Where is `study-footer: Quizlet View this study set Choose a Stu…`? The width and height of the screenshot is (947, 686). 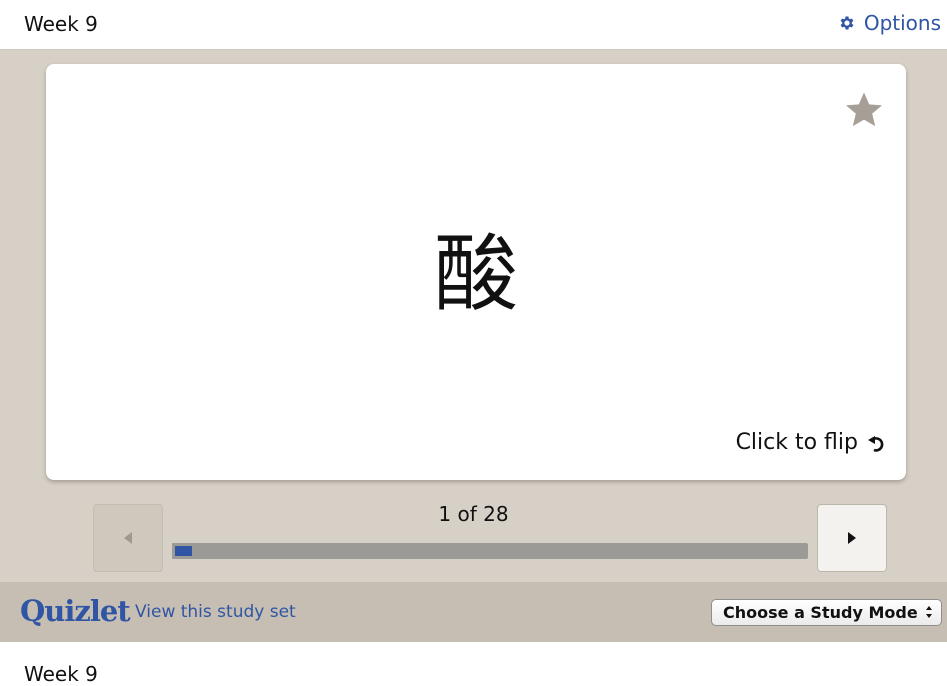 study-footer: Quizlet View this study set Choose a Stu… is located at coordinates (473, 612).